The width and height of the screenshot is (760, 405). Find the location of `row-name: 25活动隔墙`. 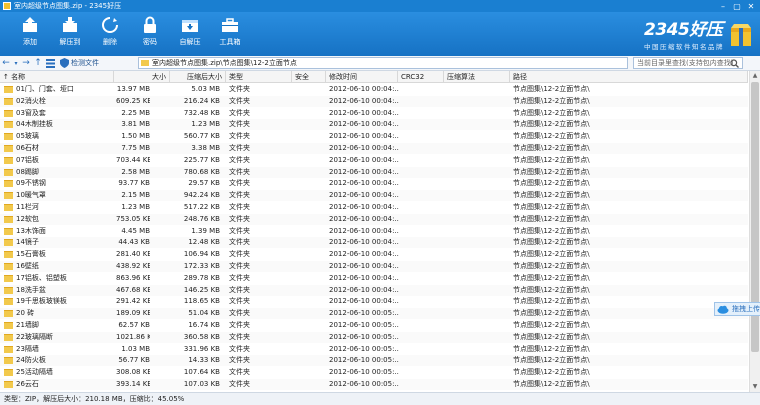

row-name: 25活动隔墙 is located at coordinates (59, 372).